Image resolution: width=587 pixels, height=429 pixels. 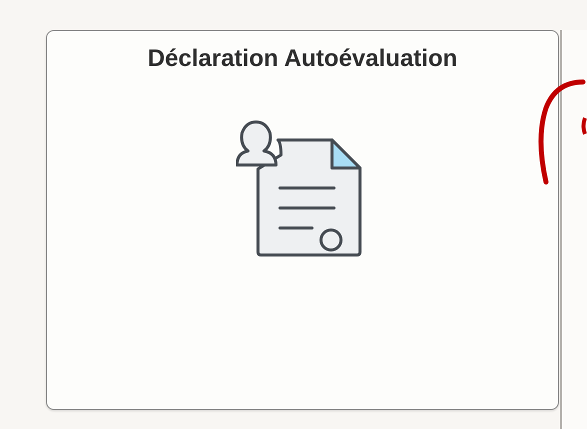 What do you see at coordinates (303, 59) in the screenshot?
I see `tile-title: Déclaration Autoévaluation` at bounding box center [303, 59].